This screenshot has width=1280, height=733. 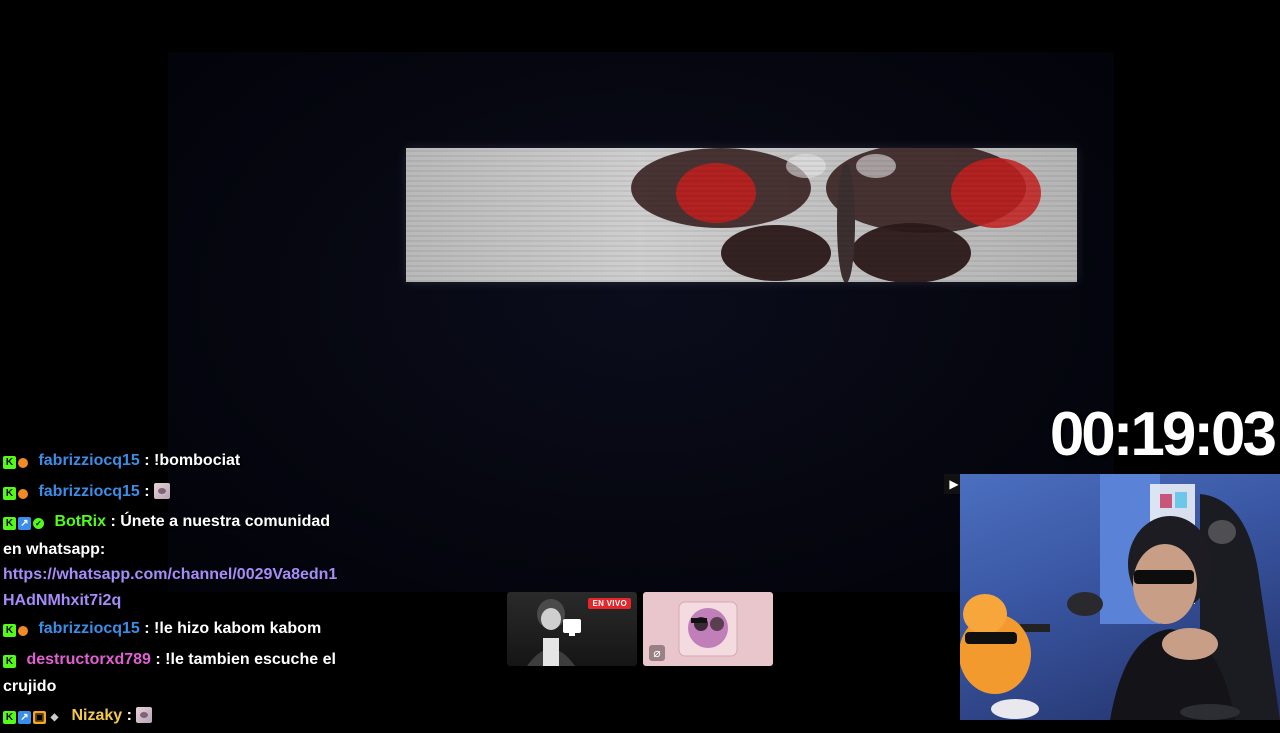 What do you see at coordinates (167, 535) in the screenshot?
I see `chat-text: : Únete a nuestra comunidad en whatsapp:` at bounding box center [167, 535].